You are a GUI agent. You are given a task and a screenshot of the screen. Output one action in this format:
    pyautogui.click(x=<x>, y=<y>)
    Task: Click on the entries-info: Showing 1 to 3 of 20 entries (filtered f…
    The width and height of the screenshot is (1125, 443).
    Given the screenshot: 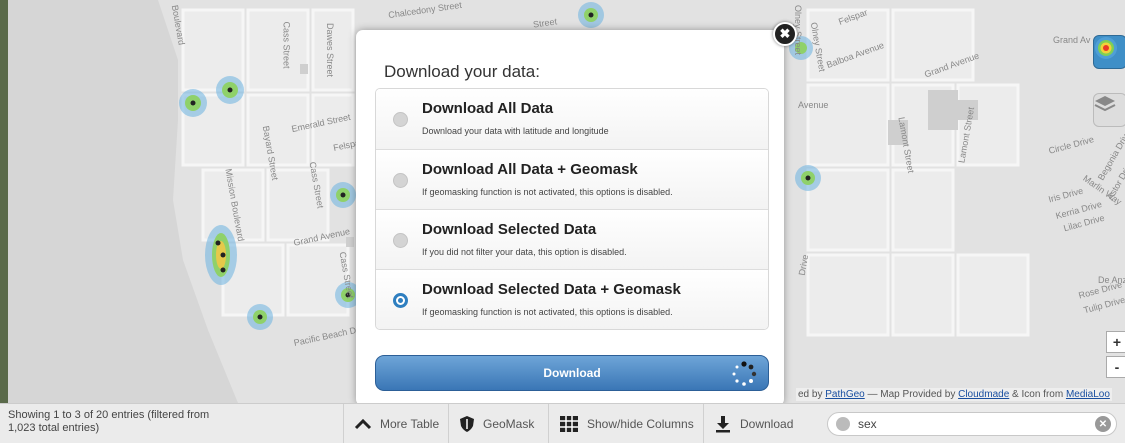 What is the action you would take?
    pyautogui.click(x=109, y=421)
    